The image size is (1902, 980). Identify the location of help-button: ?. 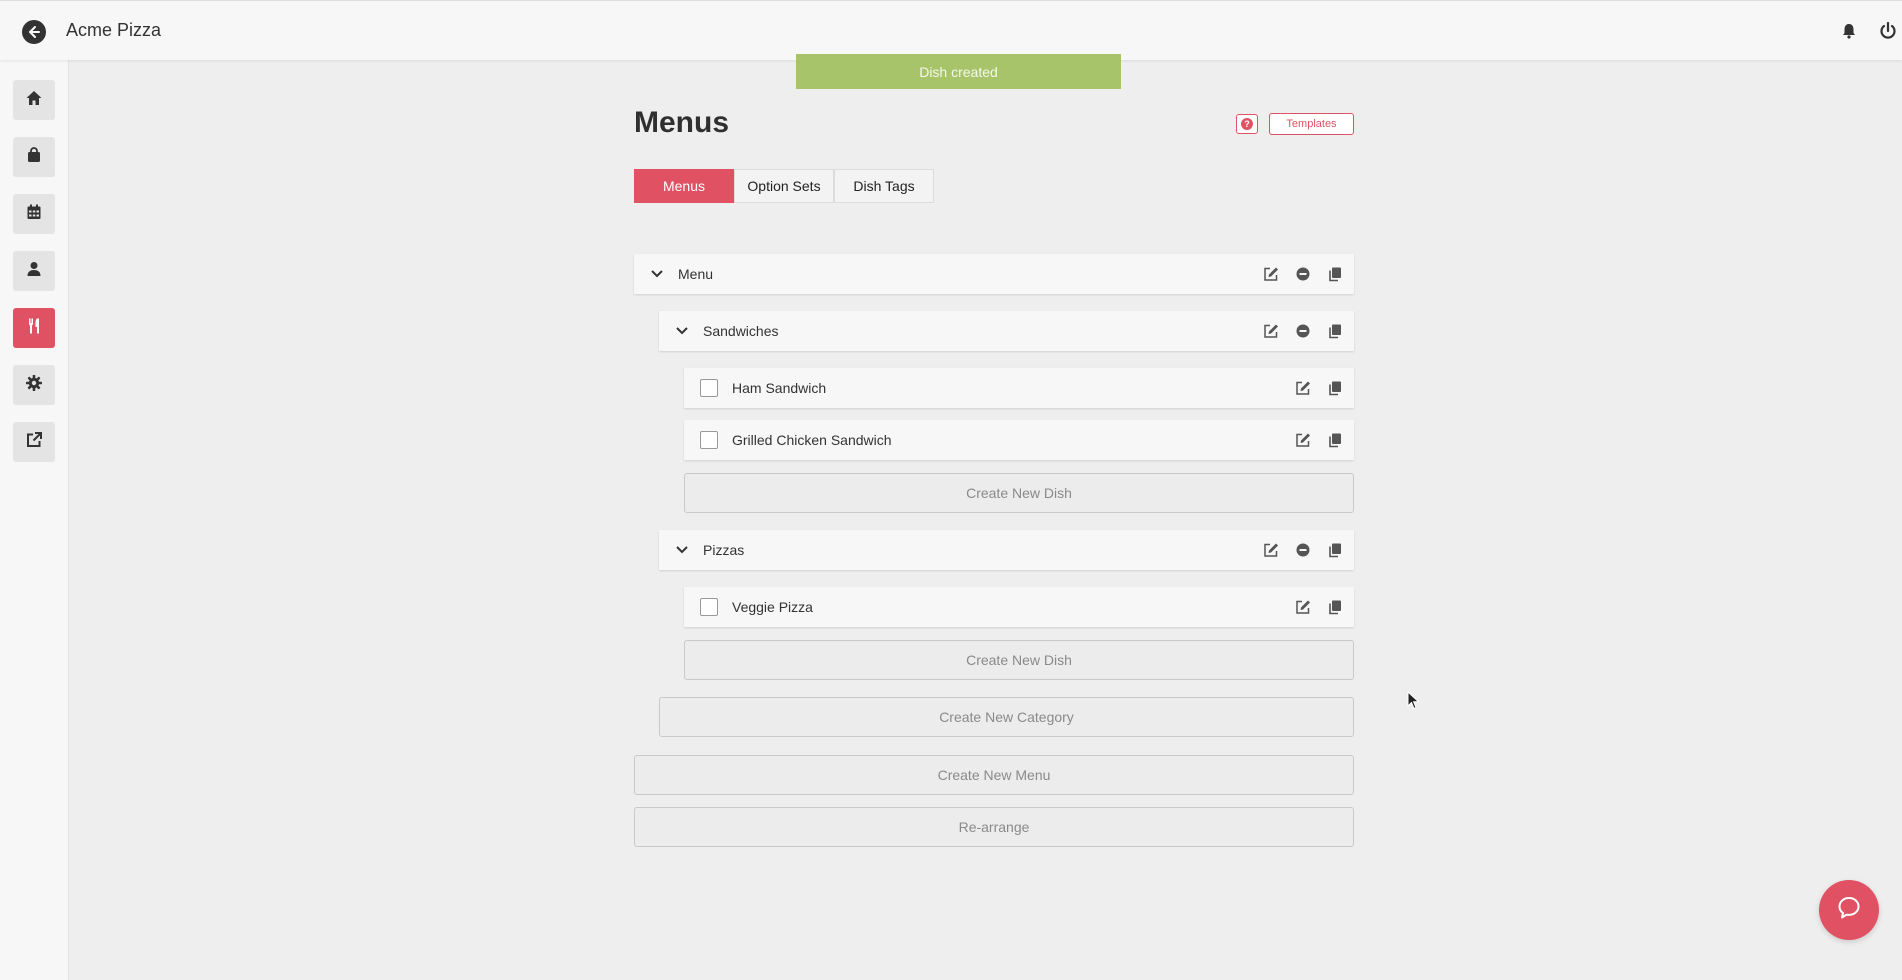
(1247, 124).